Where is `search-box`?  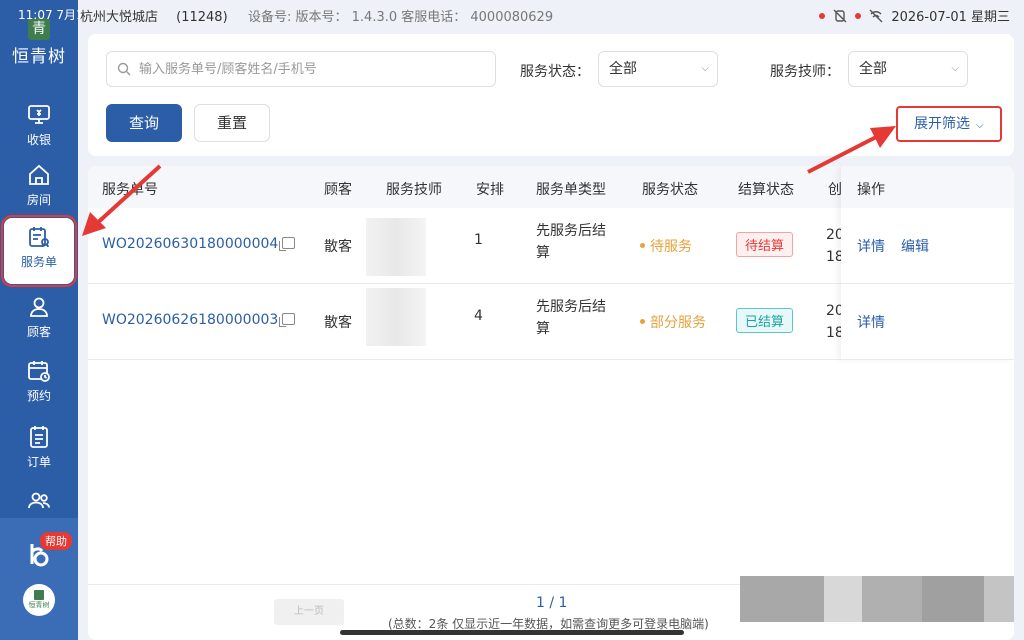 search-box is located at coordinates (301, 69).